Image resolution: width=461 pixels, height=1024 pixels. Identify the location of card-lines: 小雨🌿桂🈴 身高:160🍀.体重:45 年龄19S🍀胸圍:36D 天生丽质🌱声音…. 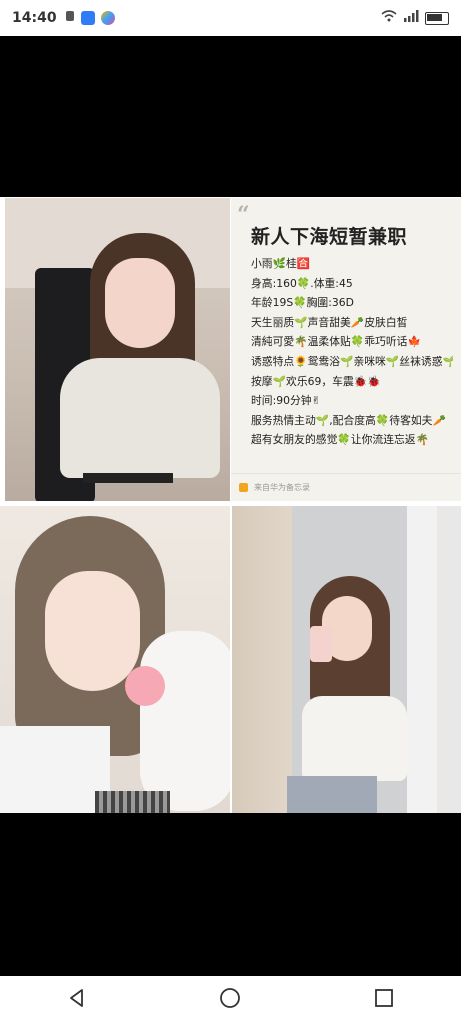
(352, 352).